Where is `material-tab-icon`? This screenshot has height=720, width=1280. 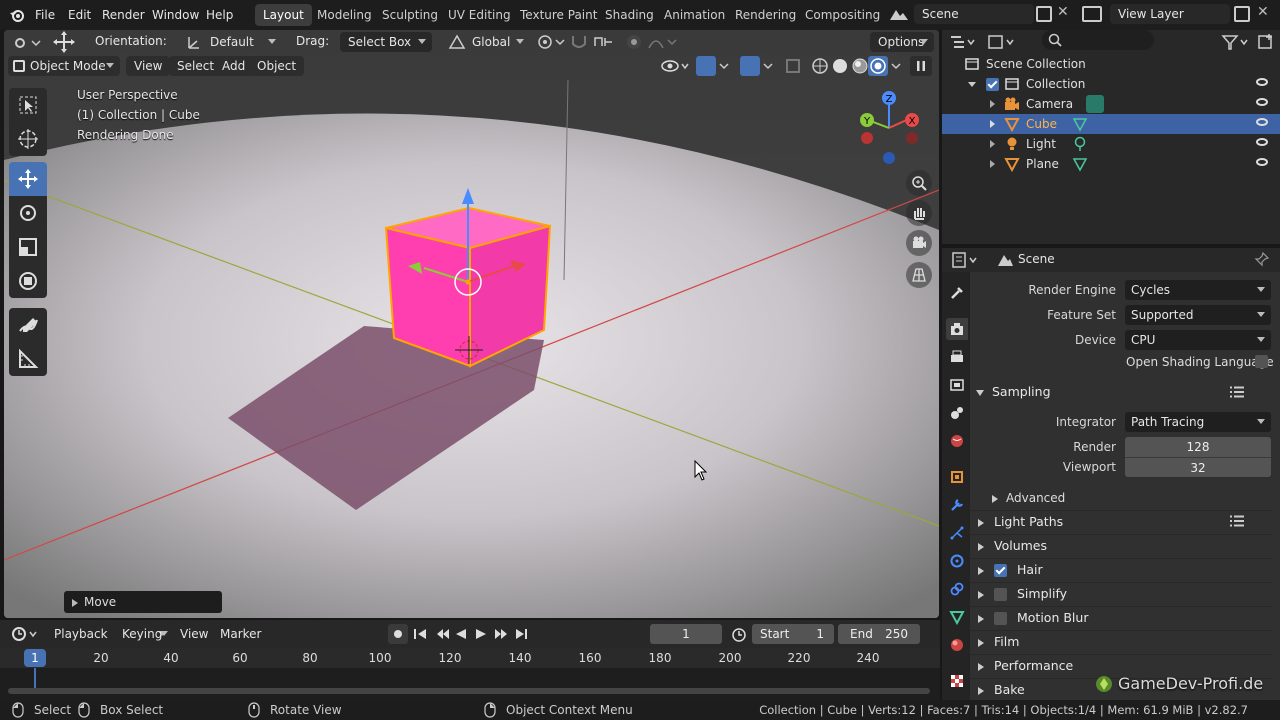
material-tab-icon is located at coordinates (957, 645).